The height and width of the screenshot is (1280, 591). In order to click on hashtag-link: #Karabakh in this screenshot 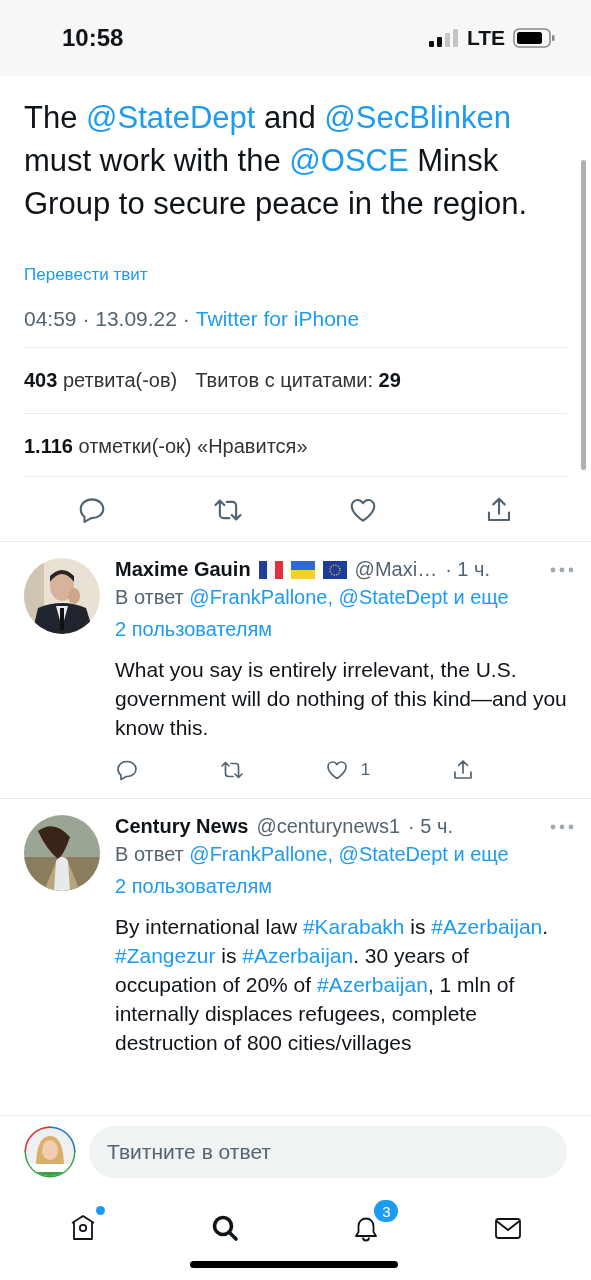, I will do `click(353, 926)`.